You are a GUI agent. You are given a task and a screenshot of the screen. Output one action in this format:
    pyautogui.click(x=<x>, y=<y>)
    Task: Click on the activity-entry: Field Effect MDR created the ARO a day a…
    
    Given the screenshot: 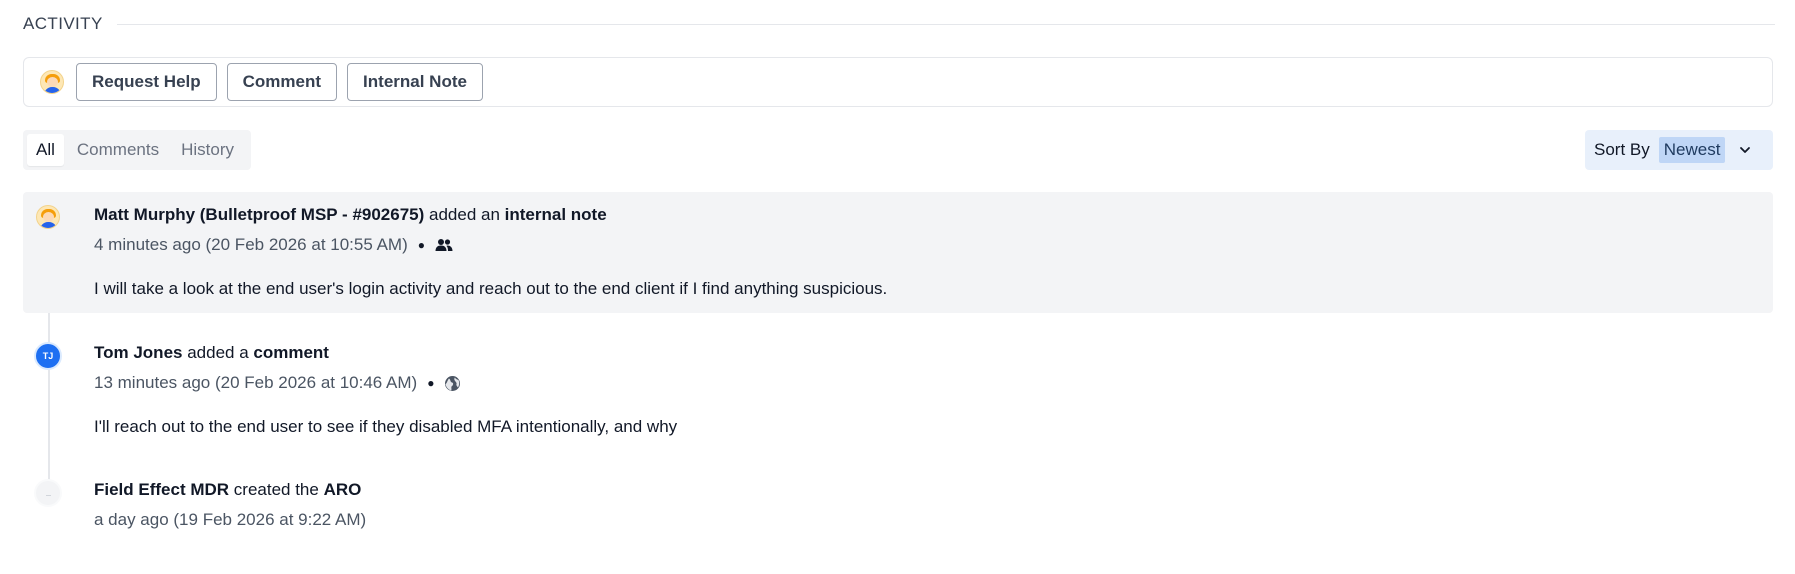 What is the action you would take?
    pyautogui.click(x=898, y=503)
    